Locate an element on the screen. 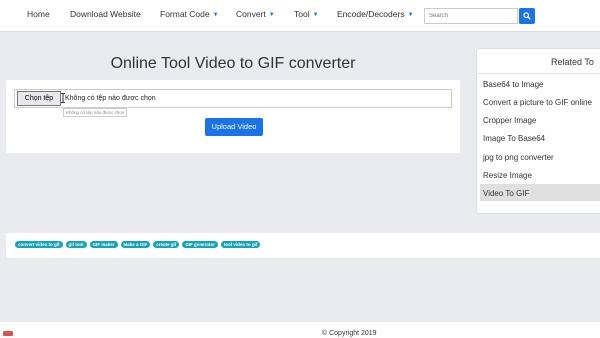 This screenshot has height=338, width=600. nav-encode-decoders: Encode/Decoders ▼ is located at coordinates (375, 14).